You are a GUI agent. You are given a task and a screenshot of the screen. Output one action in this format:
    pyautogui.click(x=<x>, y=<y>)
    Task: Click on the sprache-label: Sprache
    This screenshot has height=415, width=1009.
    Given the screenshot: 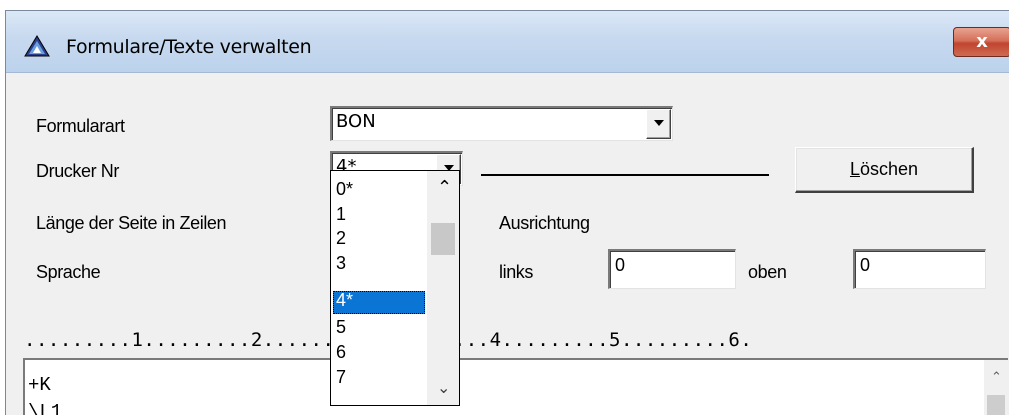 What is the action you would take?
    pyautogui.click(x=68, y=272)
    